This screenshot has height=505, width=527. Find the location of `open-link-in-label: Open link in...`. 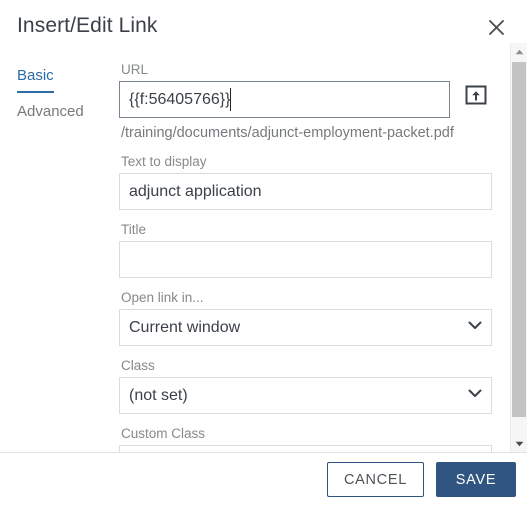

open-link-in-label: Open link in... is located at coordinates (162, 297).